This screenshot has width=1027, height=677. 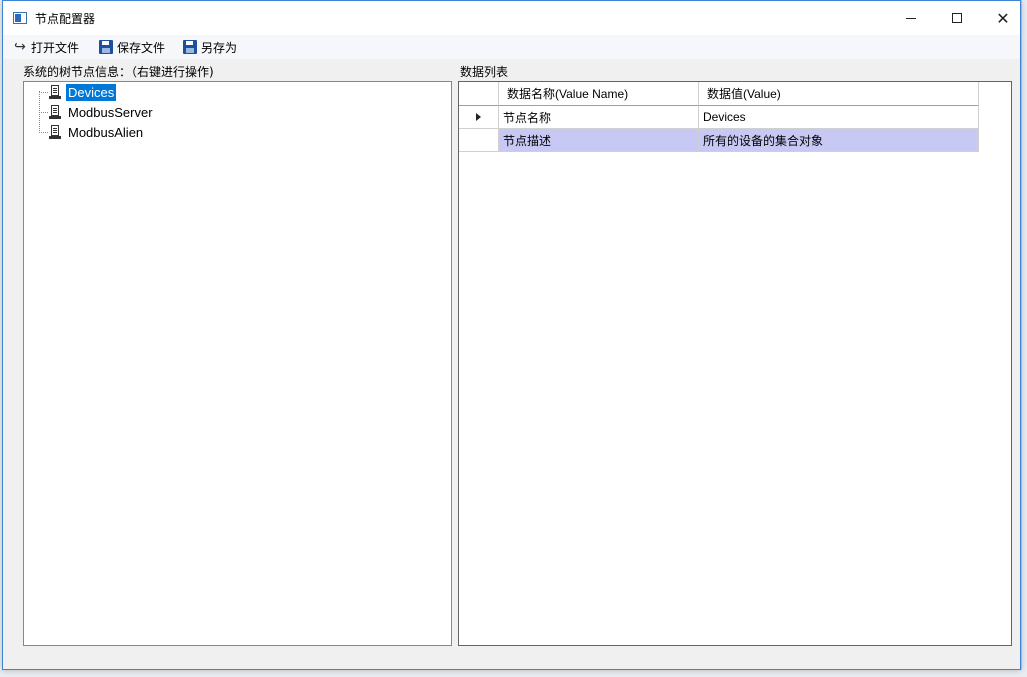 What do you see at coordinates (55, 47) in the screenshot?
I see `open-file-label: 打开文件` at bounding box center [55, 47].